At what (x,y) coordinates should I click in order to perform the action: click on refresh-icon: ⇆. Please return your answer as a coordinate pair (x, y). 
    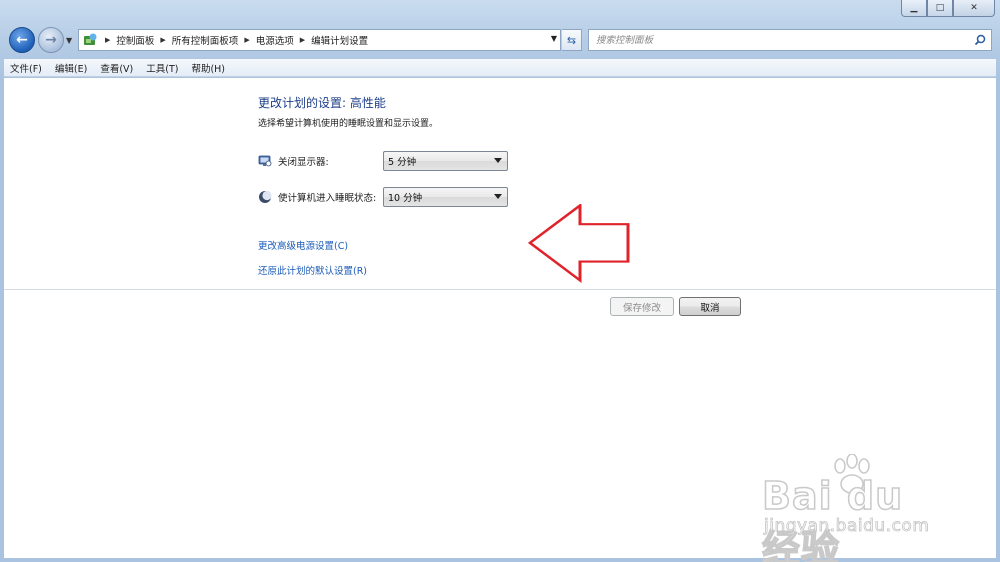
    Looking at the image, I should click on (571, 40).